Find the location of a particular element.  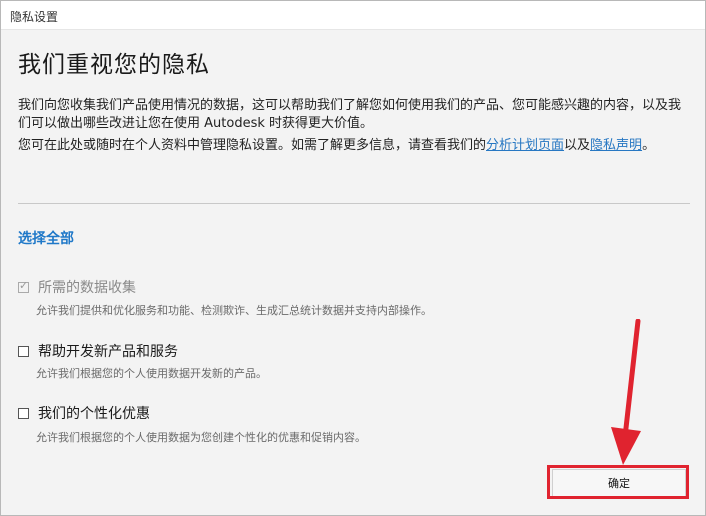

annotation-arrow-icon is located at coordinates (626, 392).